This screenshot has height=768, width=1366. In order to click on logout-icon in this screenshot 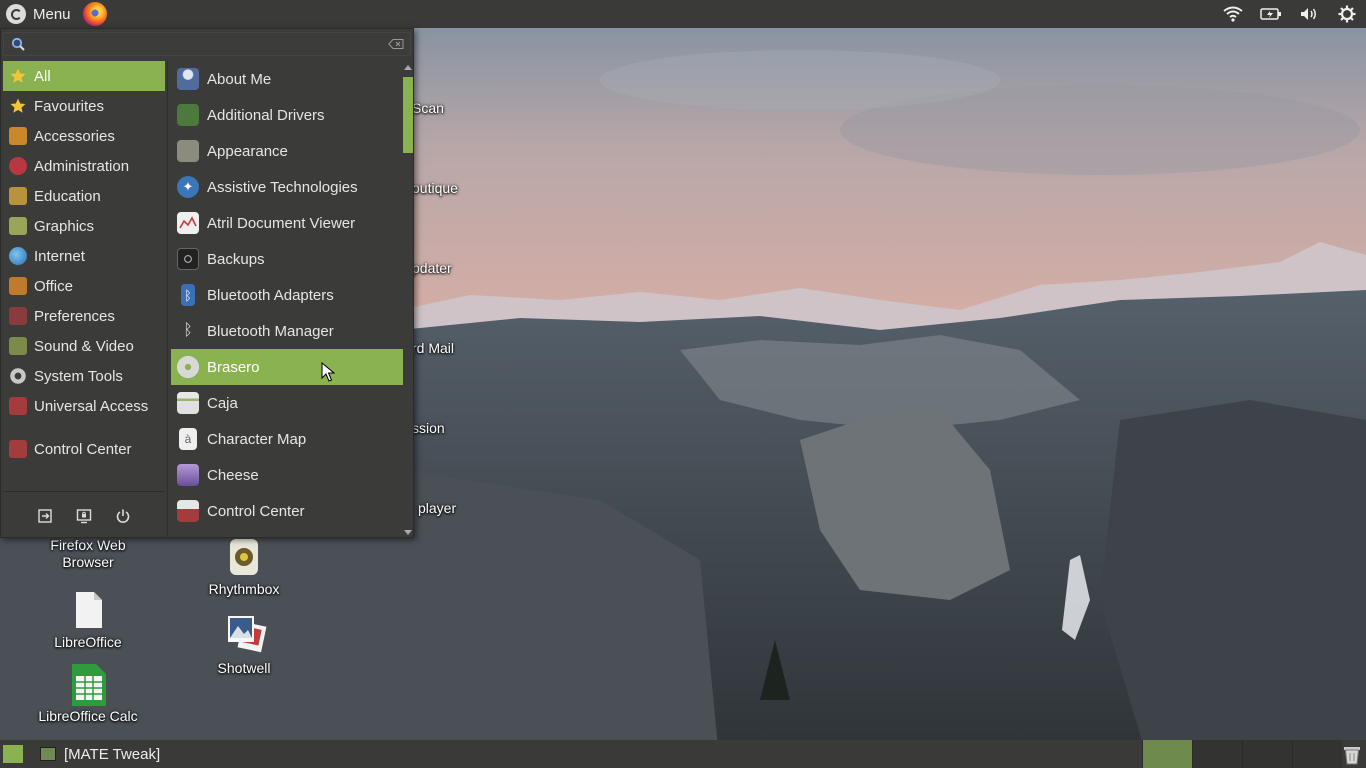, I will do `click(45, 516)`.